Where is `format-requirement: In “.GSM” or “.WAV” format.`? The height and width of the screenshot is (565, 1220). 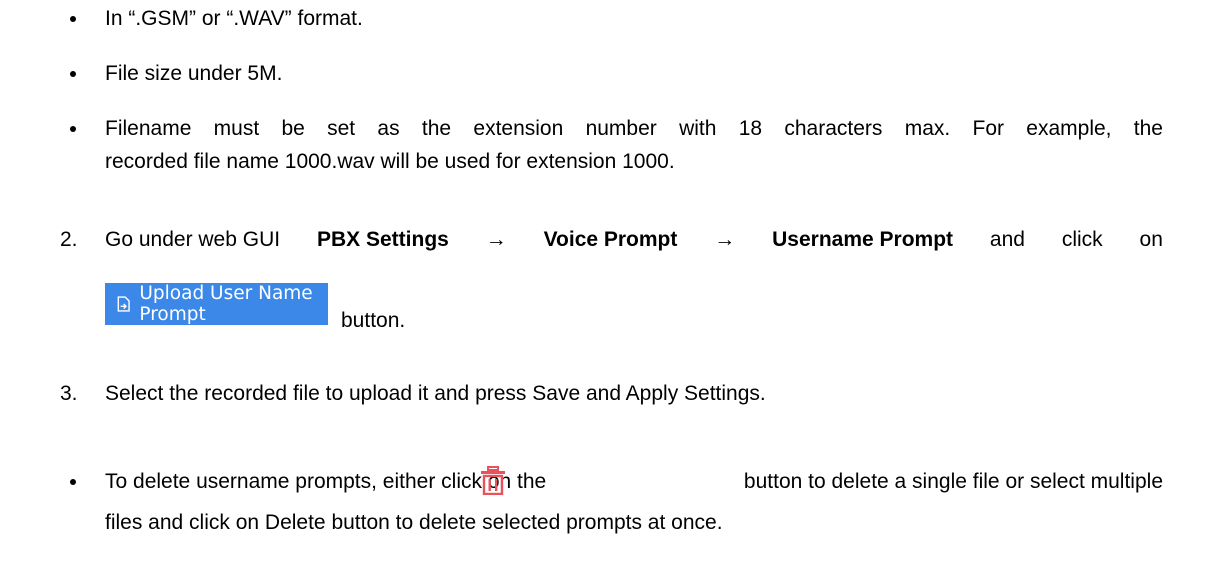
format-requirement: In “.GSM” or “.WAV” format. is located at coordinates (234, 18).